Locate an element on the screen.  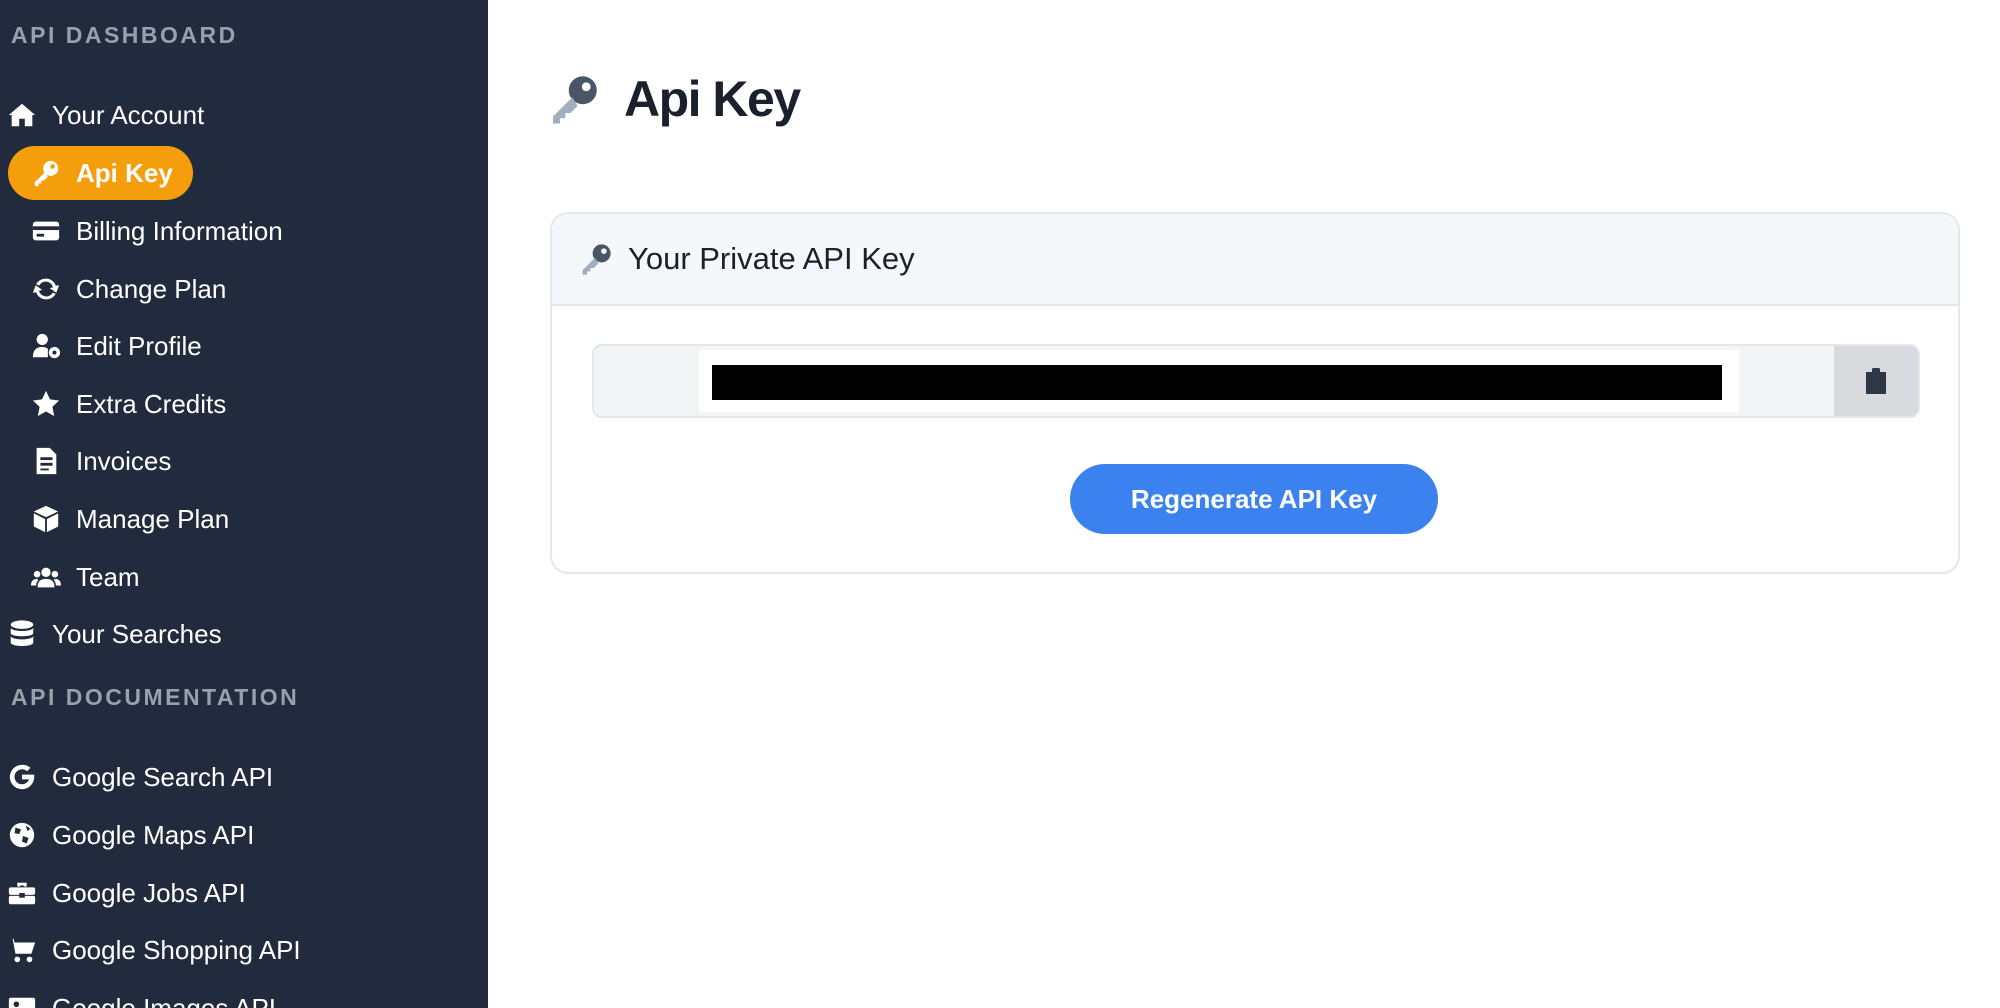
sidebar-item-manage-plan: Manage Plan is located at coordinates (129, 519).